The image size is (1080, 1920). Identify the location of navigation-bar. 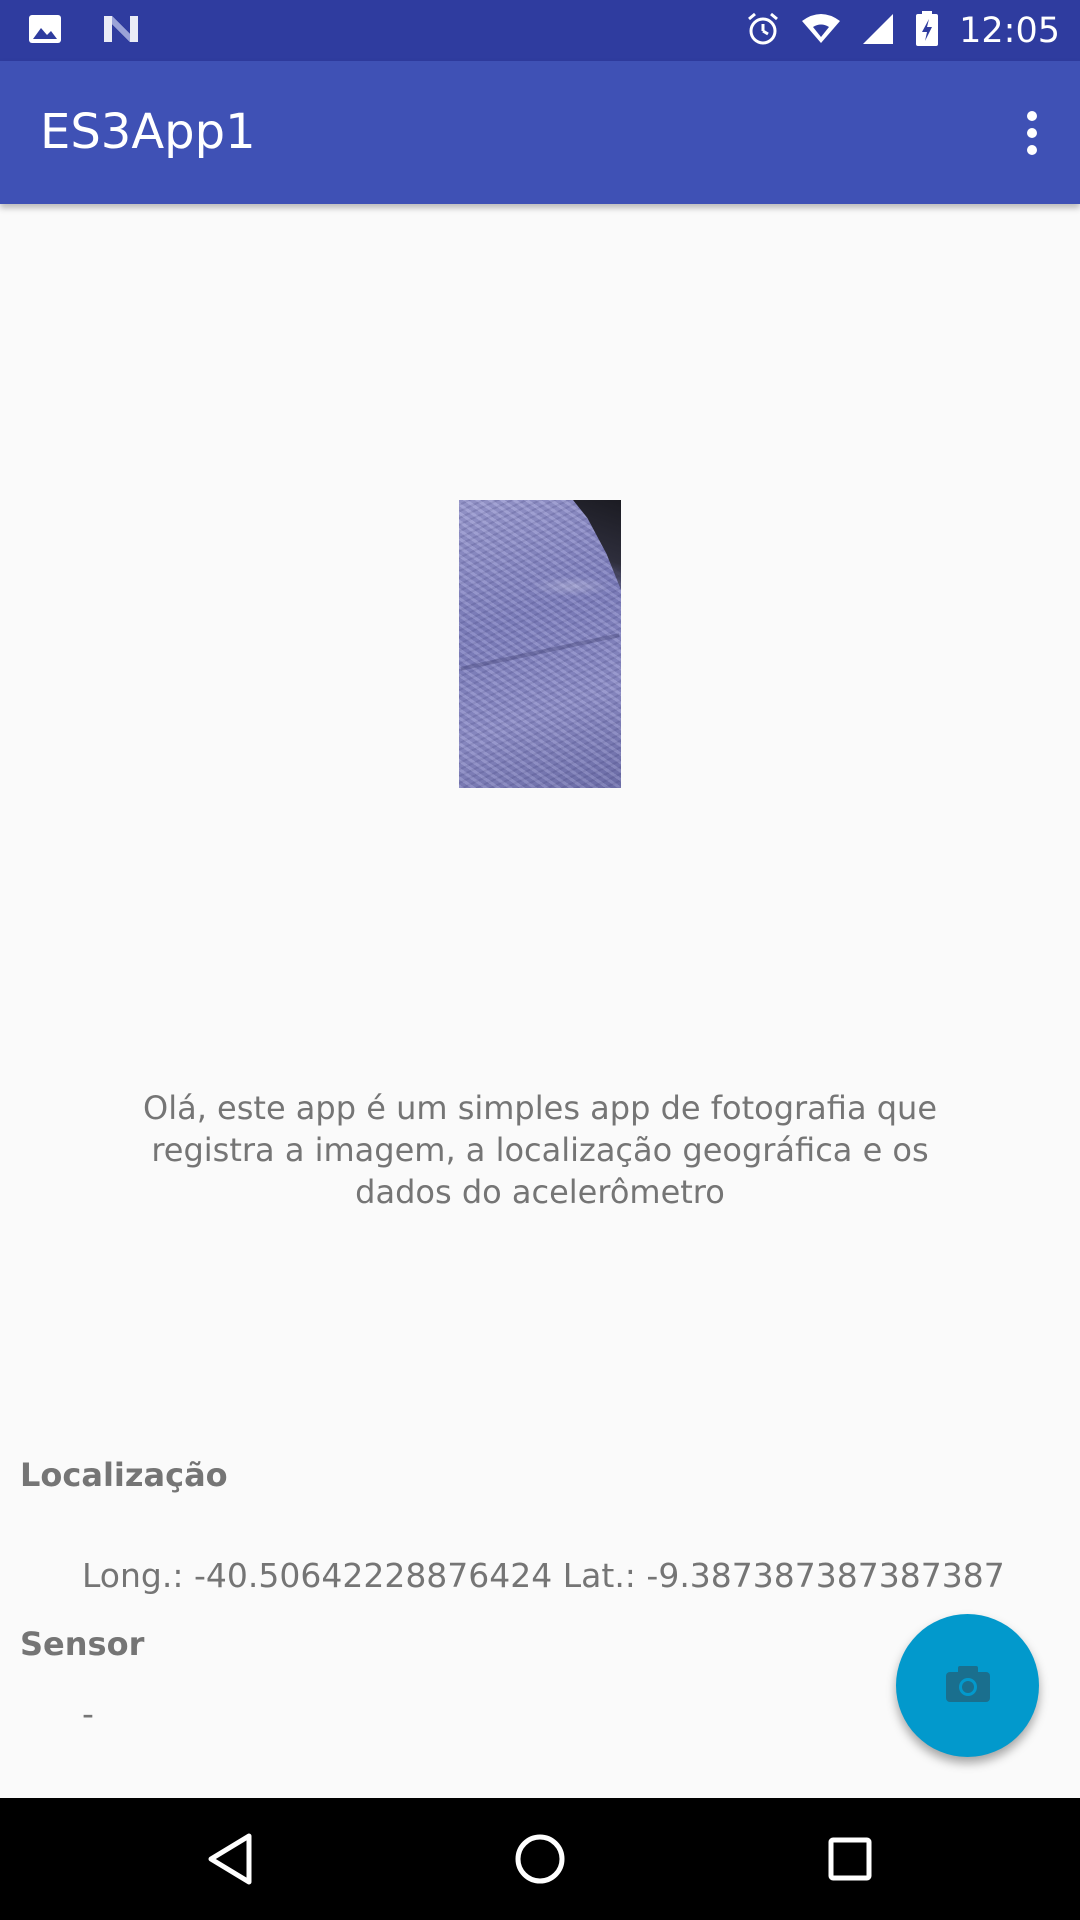
(540, 1859).